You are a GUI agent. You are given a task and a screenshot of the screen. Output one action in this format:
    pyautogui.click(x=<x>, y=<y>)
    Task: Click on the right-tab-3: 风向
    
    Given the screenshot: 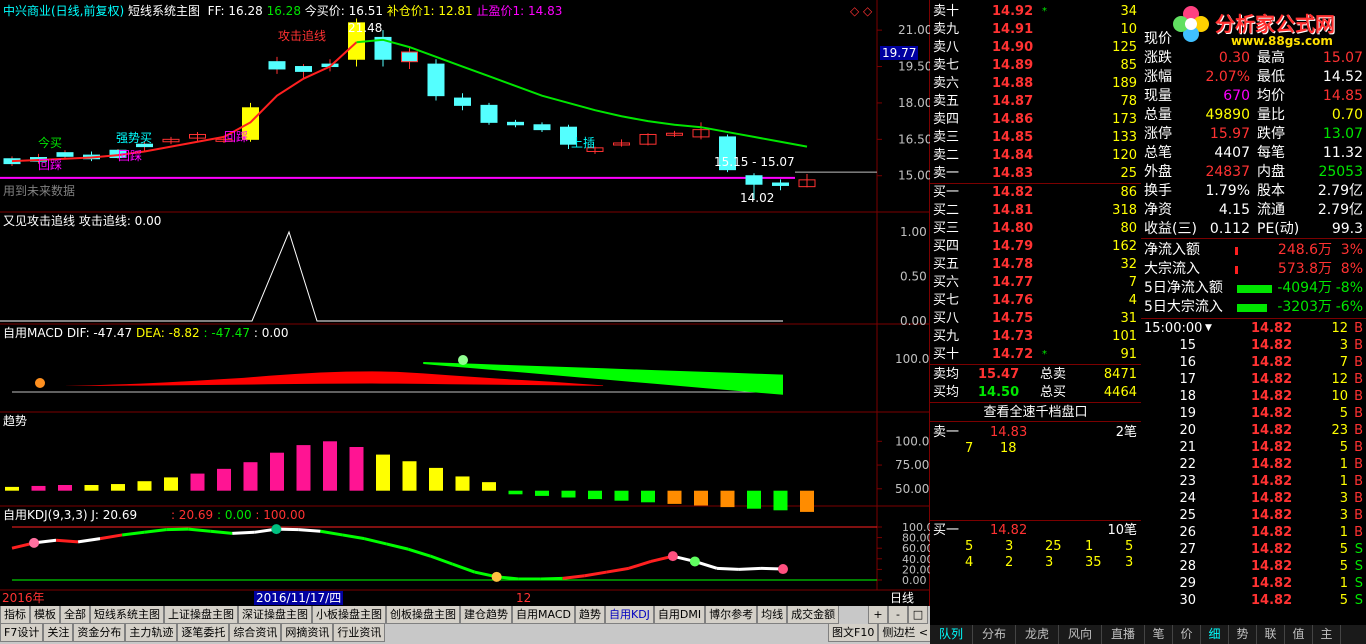 What is the action you would take?
    pyautogui.click(x=1080, y=634)
    